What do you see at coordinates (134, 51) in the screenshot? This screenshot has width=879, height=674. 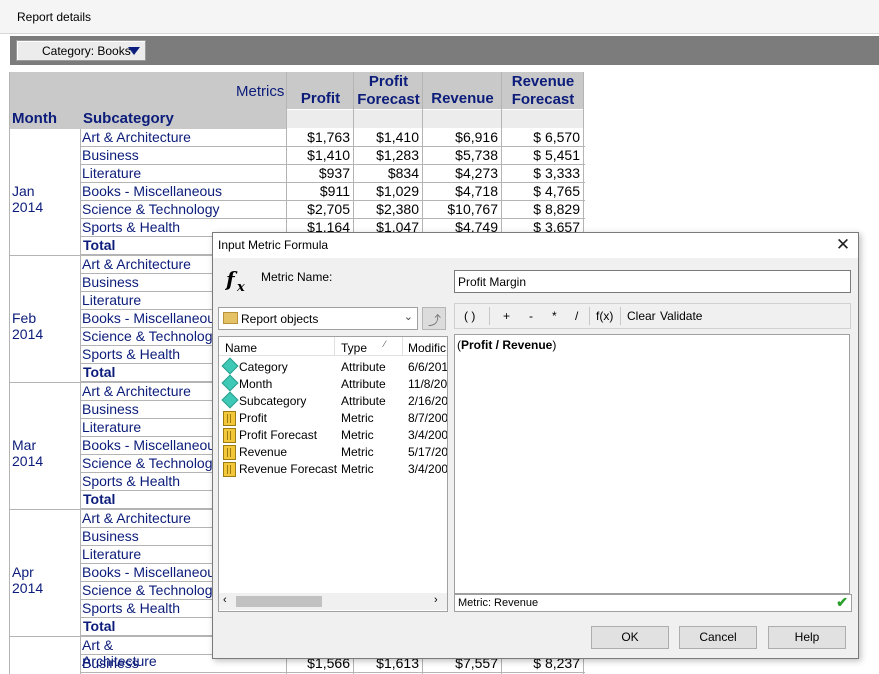 I see `dropdown-arrow-icon` at bounding box center [134, 51].